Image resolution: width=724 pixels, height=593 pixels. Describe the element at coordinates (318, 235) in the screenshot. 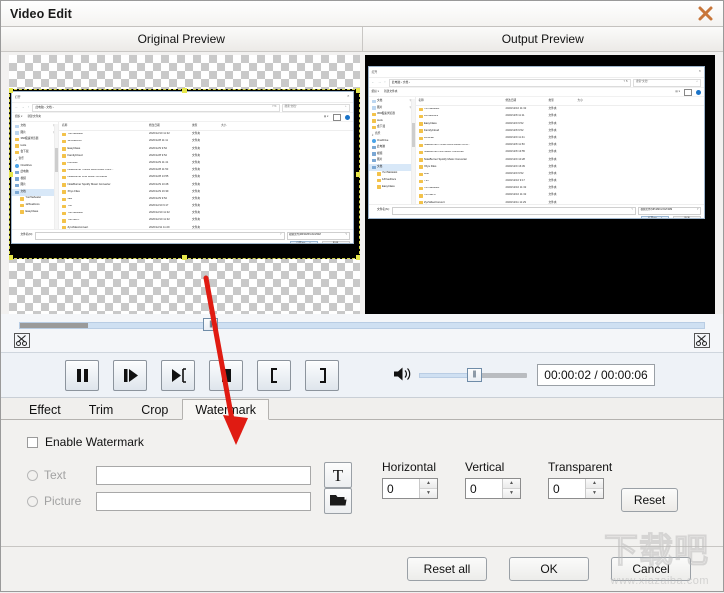

I see `file-type-filter: 视频文件(MP4/MKV/AVI/WM ˅` at that location.